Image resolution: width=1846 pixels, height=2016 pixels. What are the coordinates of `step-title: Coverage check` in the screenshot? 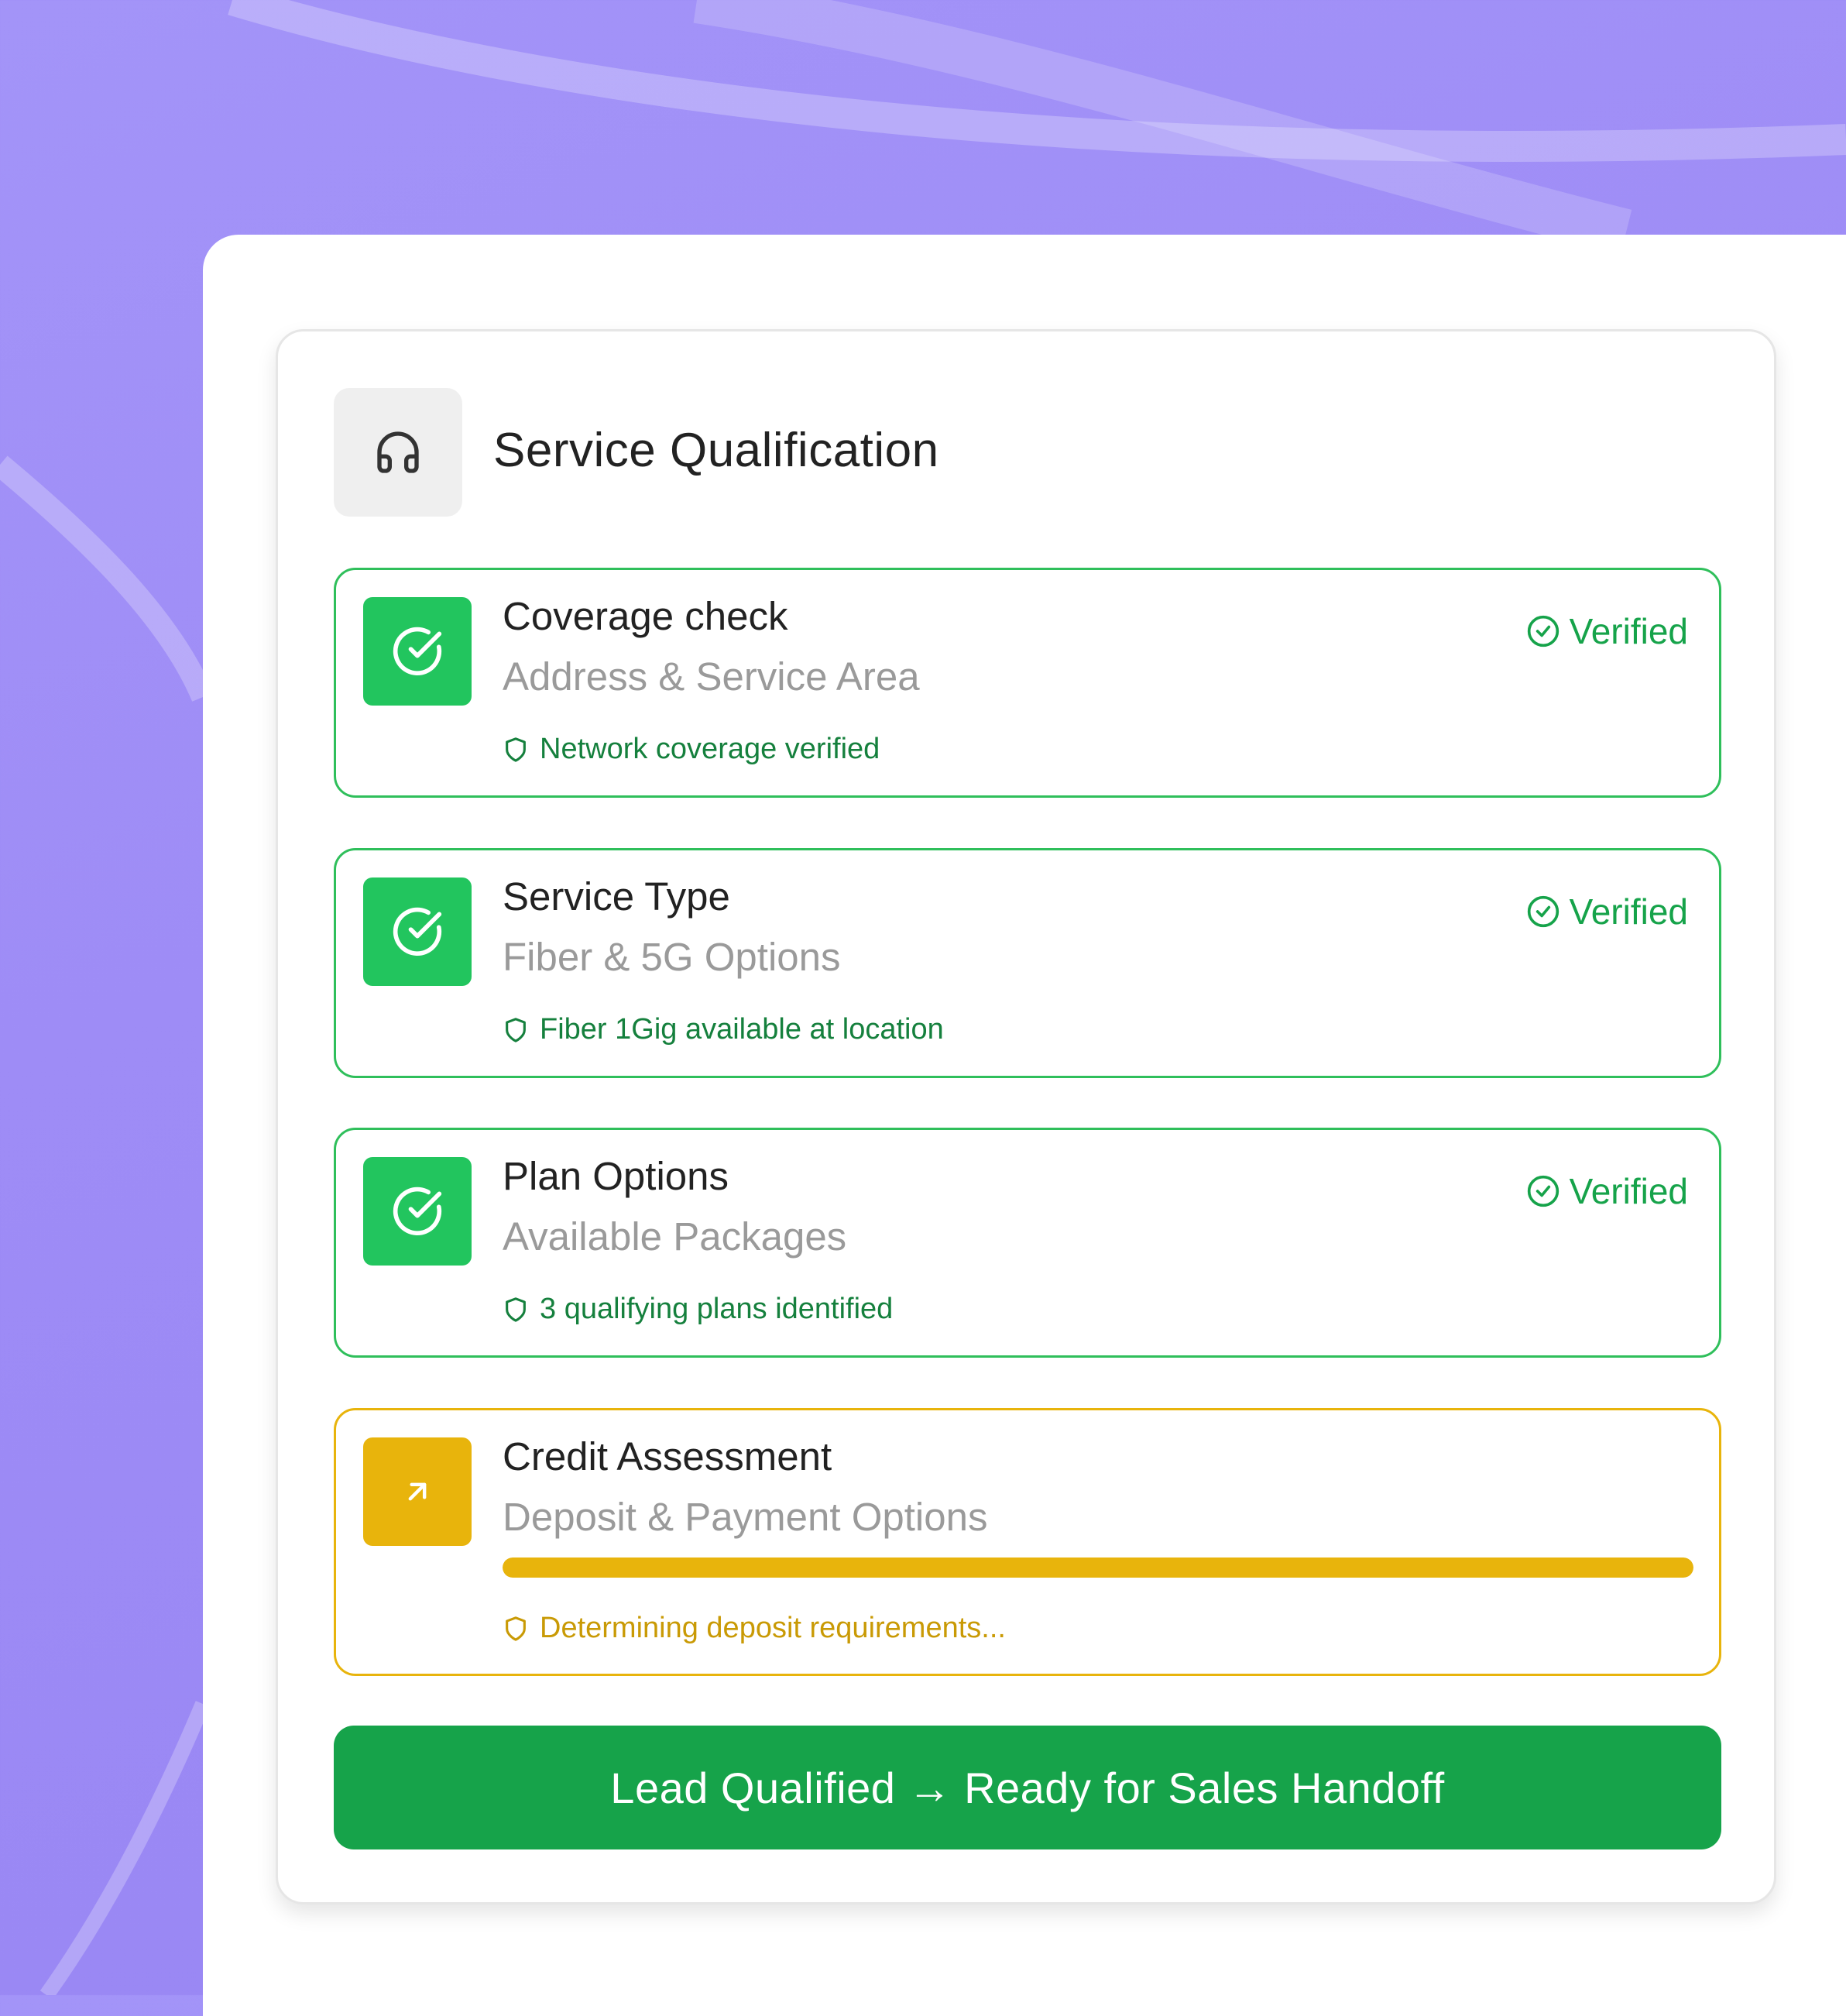 It's located at (646, 616).